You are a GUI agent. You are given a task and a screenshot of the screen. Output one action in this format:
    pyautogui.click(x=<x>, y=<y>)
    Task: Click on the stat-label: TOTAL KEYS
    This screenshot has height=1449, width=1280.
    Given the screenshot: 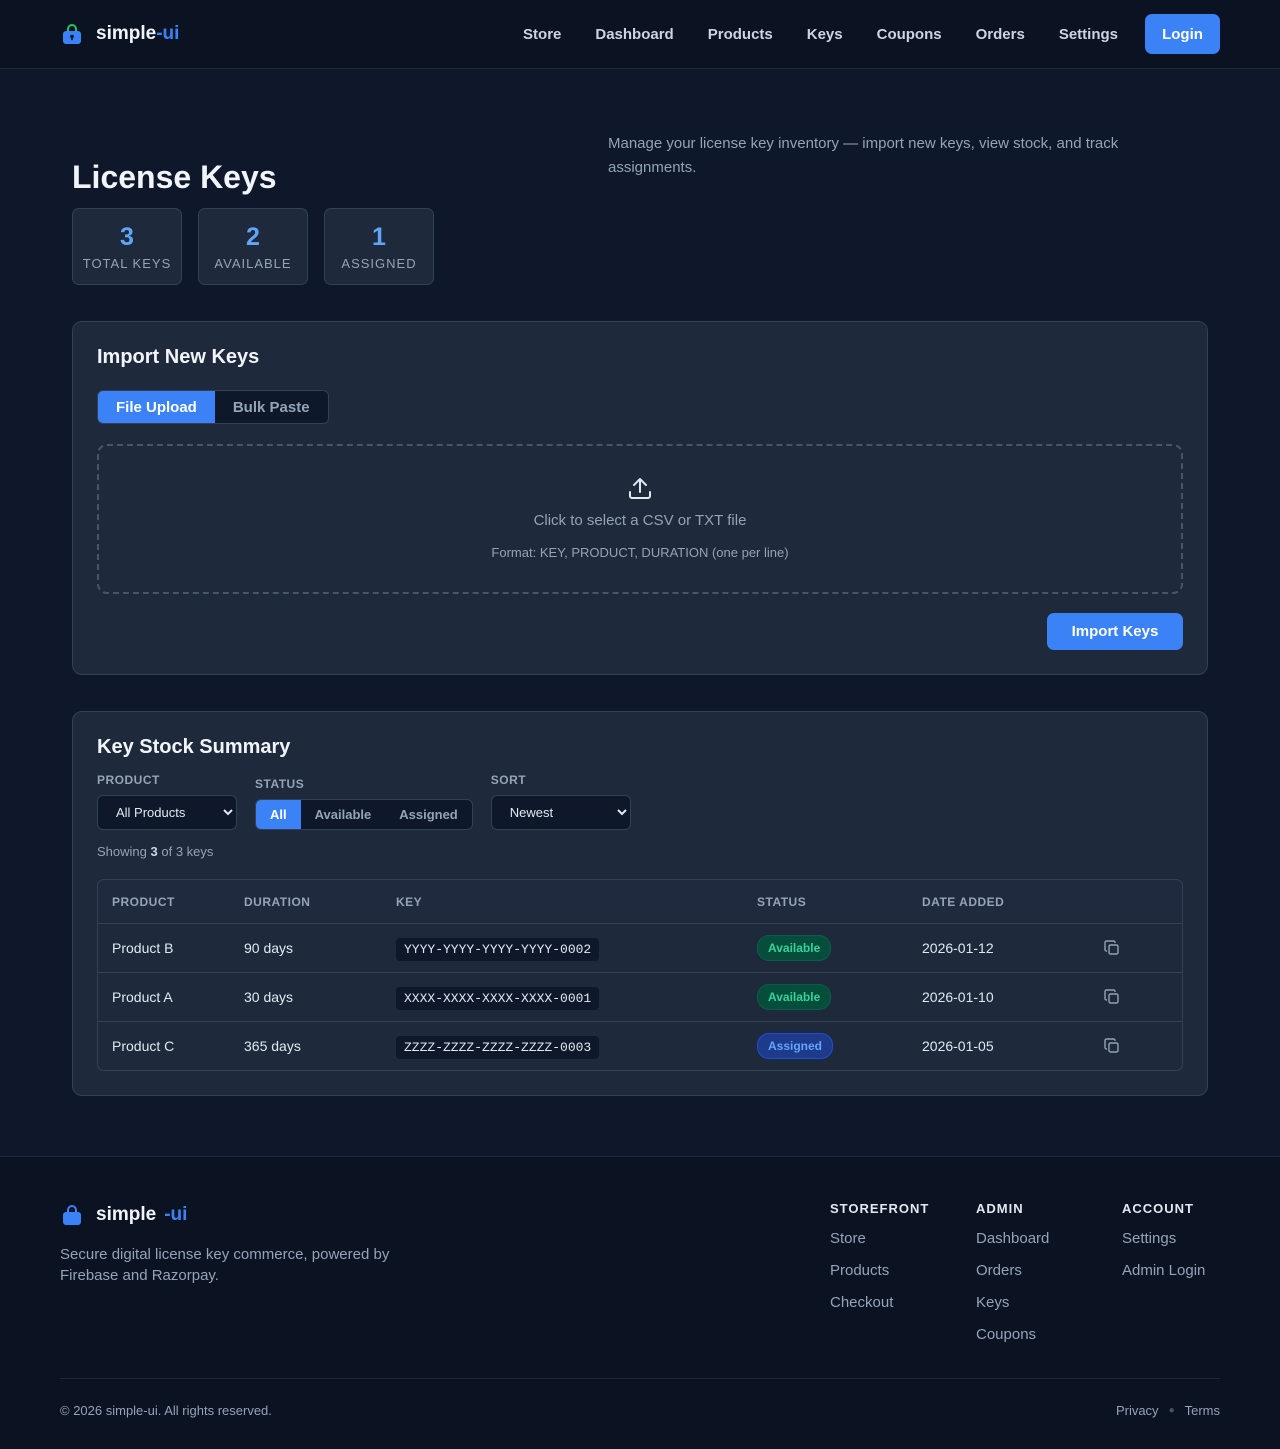 What is the action you would take?
    pyautogui.click(x=127, y=263)
    